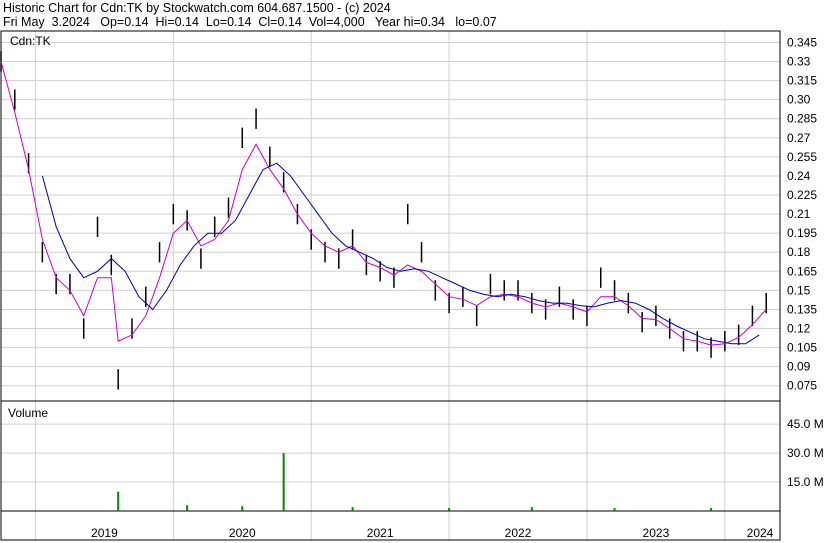 The image size is (830, 543). I want to click on price-tick-label: 0.18, so click(799, 252).